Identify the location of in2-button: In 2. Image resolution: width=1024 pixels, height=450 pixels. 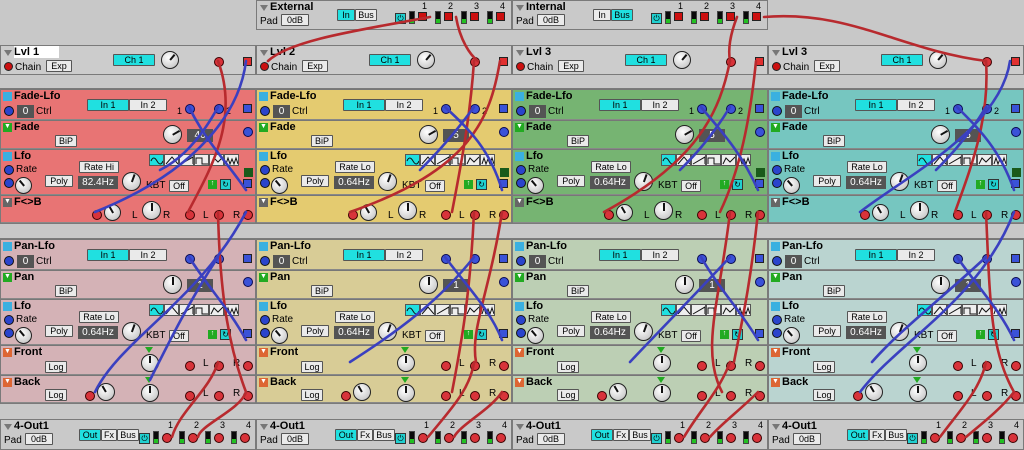
(916, 255).